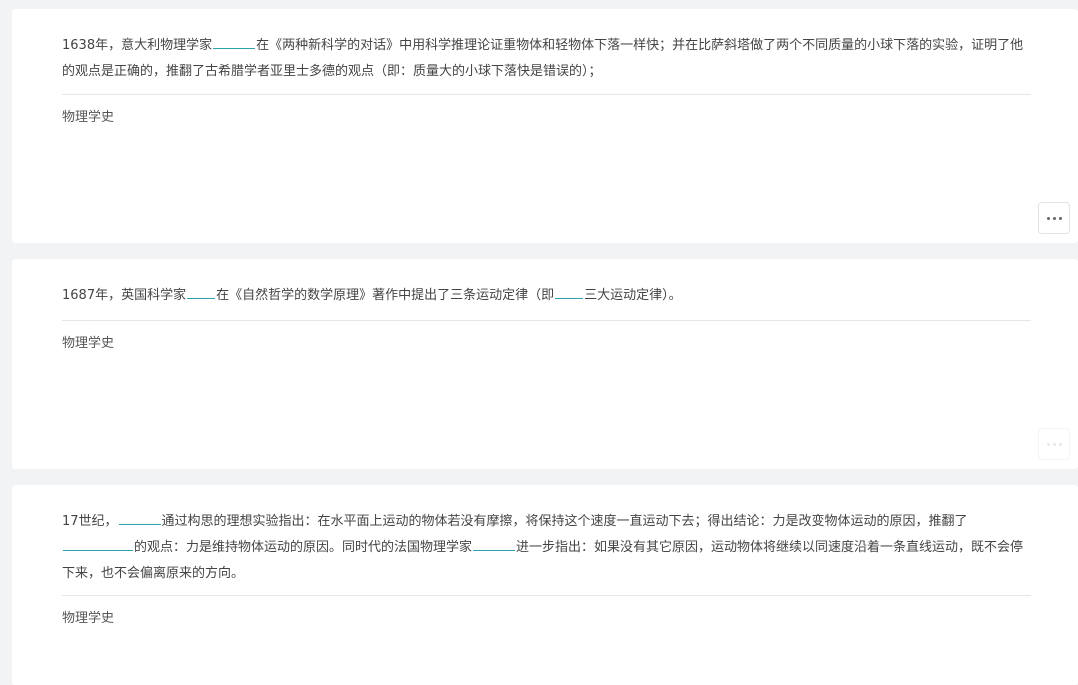 The image size is (1078, 685). Describe the element at coordinates (137, 45) in the screenshot. I see `question-text-segment: 1638年，意大利物理学家` at that location.